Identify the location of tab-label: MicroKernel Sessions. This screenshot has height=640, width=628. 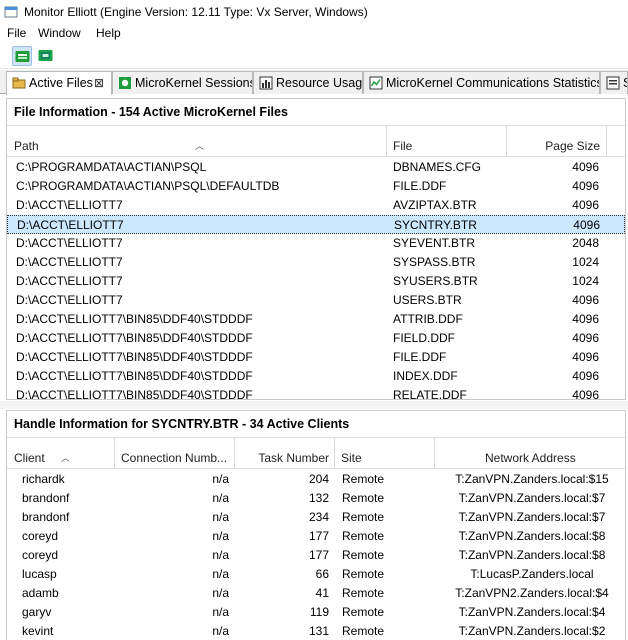
(194, 83).